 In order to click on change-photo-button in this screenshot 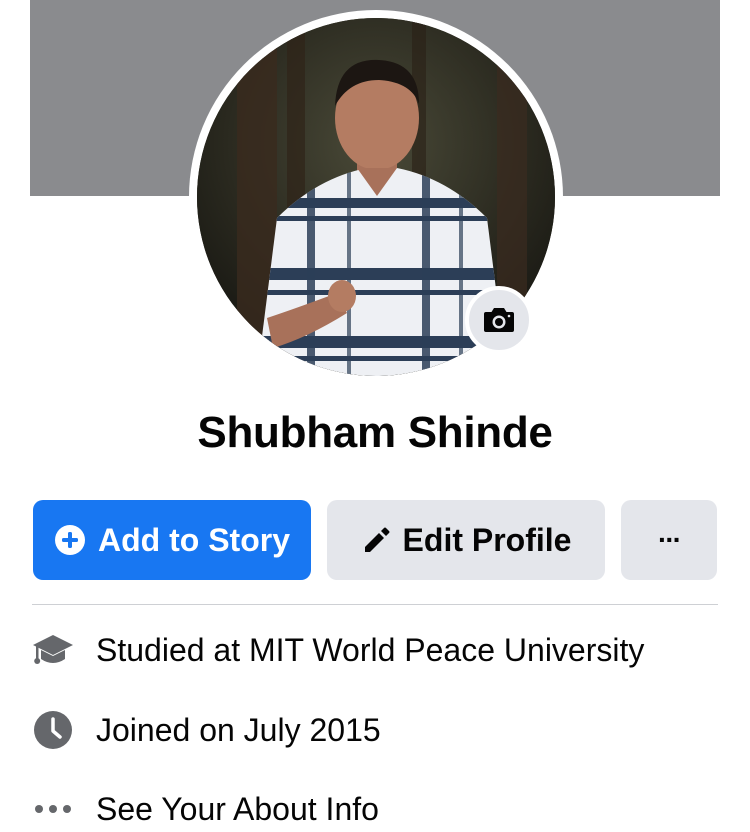, I will do `click(499, 320)`.